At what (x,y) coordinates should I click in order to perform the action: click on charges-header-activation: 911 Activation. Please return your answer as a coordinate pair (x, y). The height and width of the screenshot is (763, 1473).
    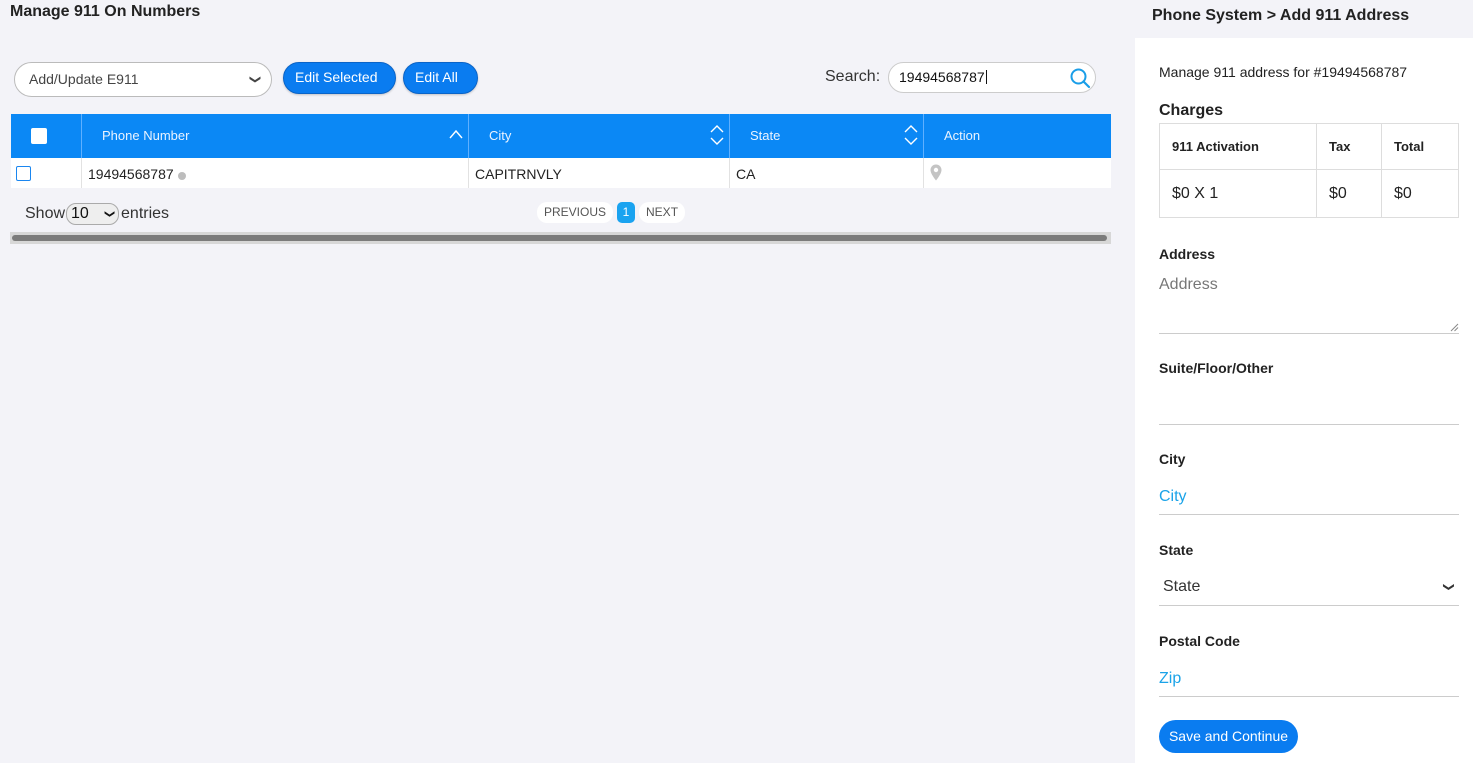
    Looking at the image, I should click on (1238, 146).